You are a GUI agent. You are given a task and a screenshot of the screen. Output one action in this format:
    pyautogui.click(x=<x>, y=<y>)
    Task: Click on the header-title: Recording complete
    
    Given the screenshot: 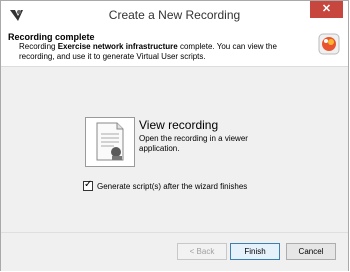 What is the action you would take?
    pyautogui.click(x=51, y=37)
    